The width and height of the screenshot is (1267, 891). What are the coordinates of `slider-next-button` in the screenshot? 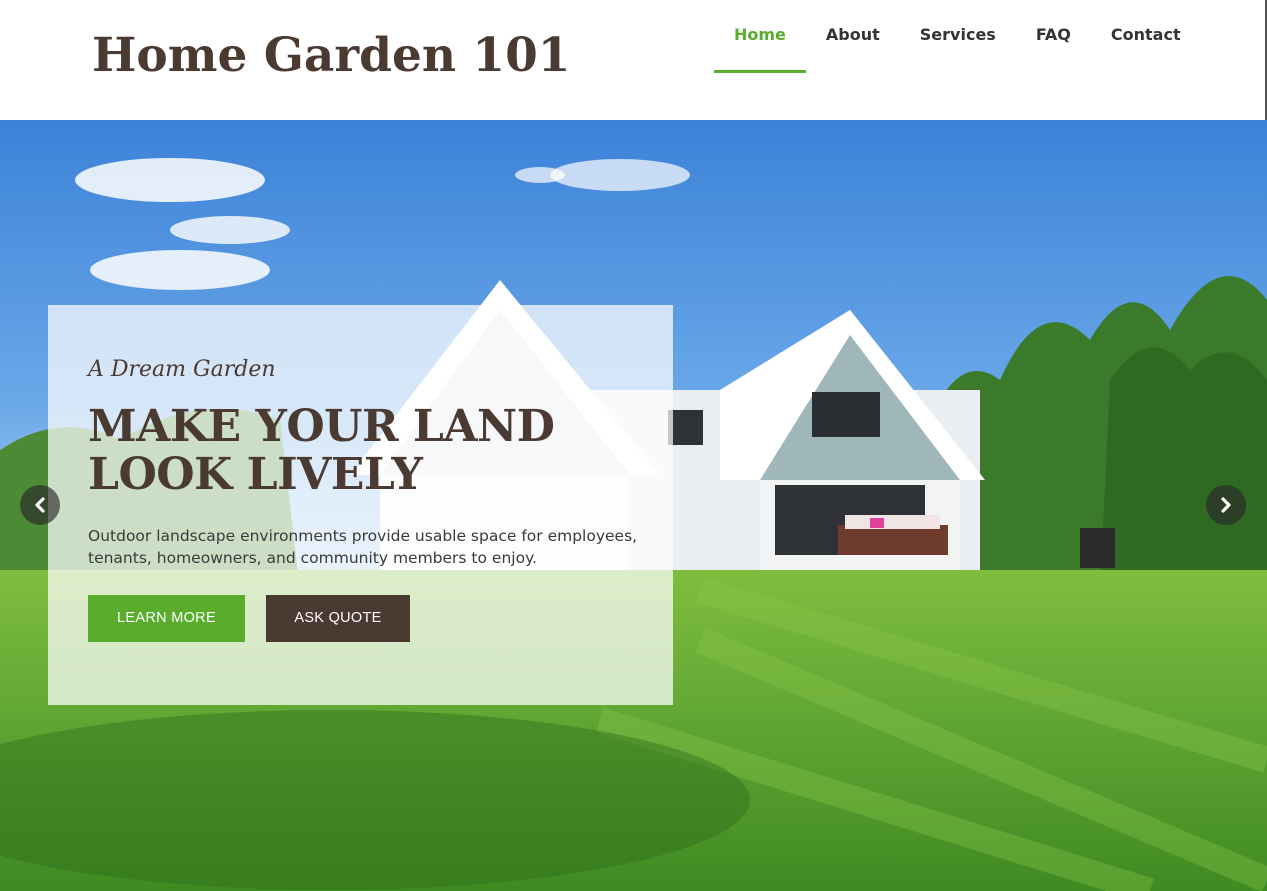 It's located at (1226, 505).